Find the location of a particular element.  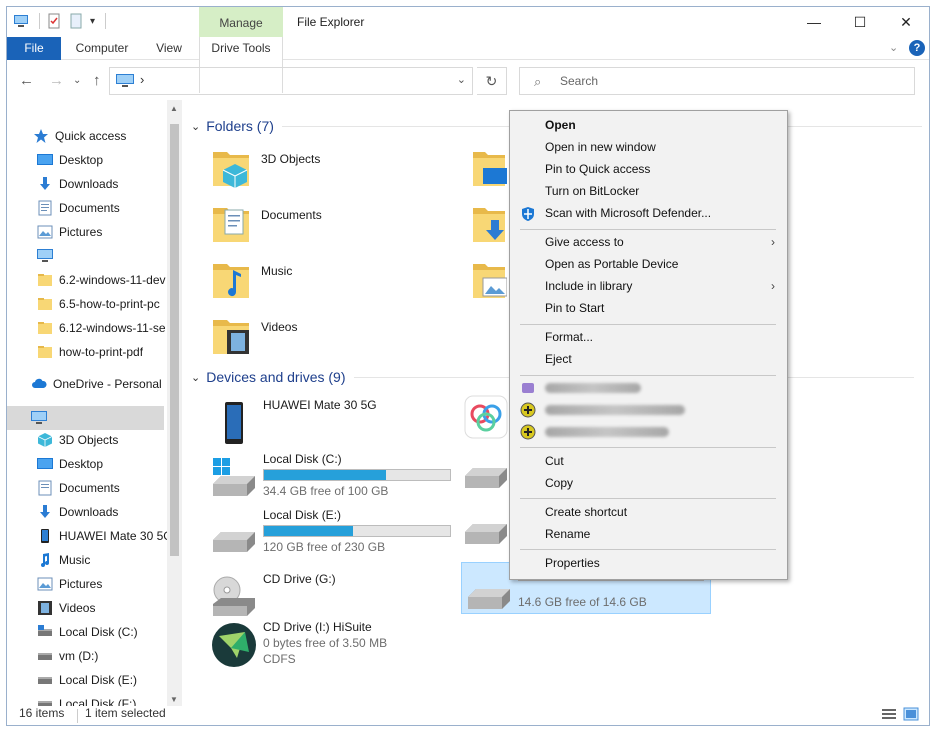

folder-label: Videos is located at coordinates (279, 327).